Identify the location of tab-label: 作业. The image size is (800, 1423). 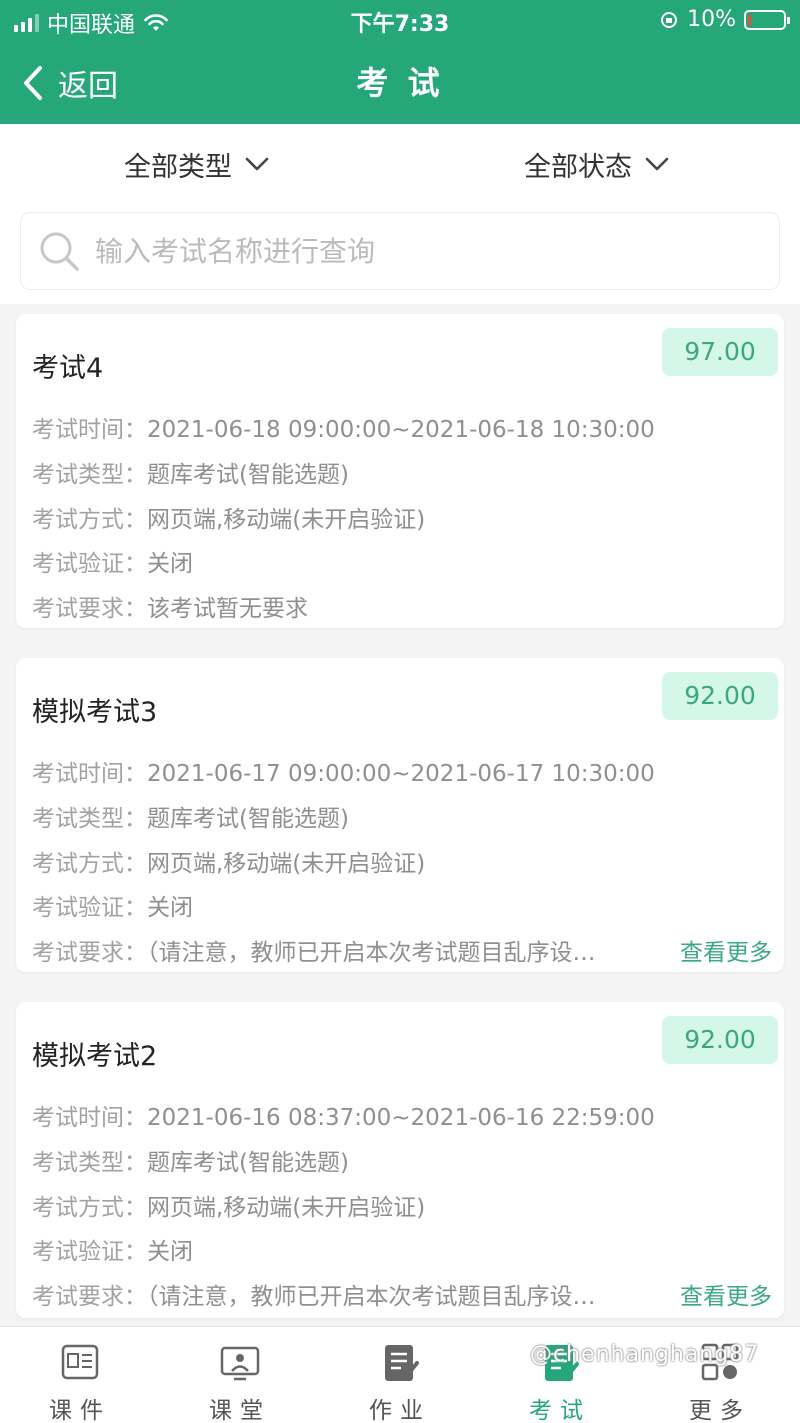
(400, 1410).